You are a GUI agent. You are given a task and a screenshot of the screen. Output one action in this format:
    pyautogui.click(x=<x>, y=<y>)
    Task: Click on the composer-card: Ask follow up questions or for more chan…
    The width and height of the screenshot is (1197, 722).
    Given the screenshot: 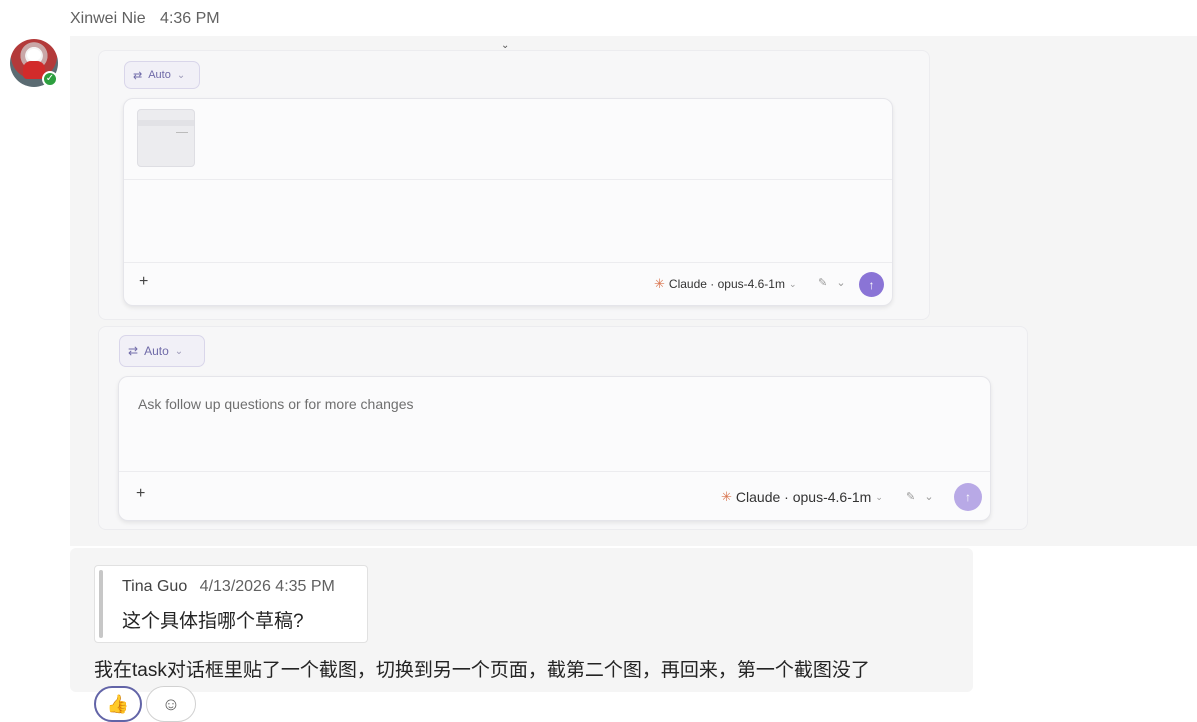 What is the action you would take?
    pyautogui.click(x=554, y=448)
    